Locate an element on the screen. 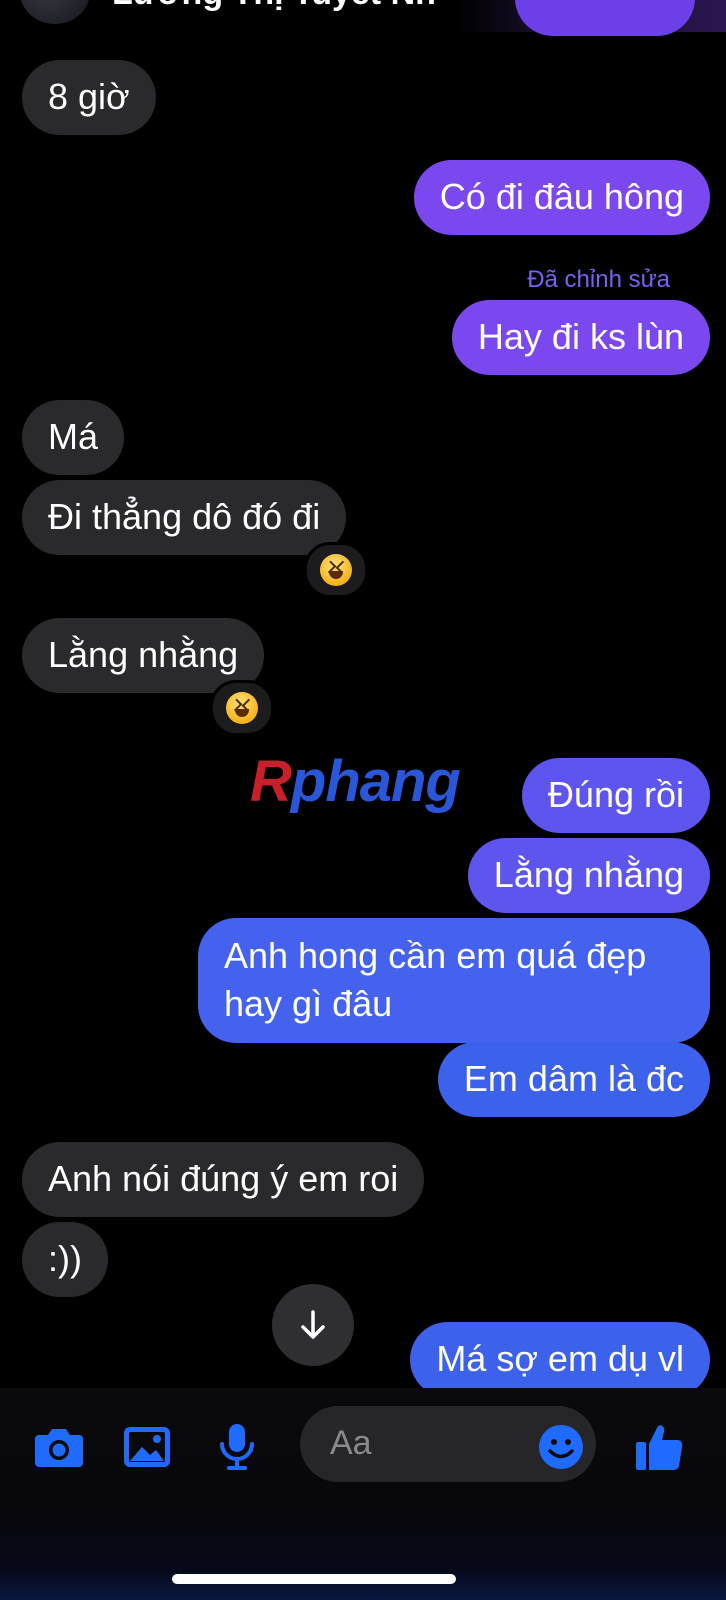 This screenshot has height=1600, width=726. message-bubble-outgoing: Anh hong cần em quá đẹp hay gì đâu is located at coordinates (454, 980).